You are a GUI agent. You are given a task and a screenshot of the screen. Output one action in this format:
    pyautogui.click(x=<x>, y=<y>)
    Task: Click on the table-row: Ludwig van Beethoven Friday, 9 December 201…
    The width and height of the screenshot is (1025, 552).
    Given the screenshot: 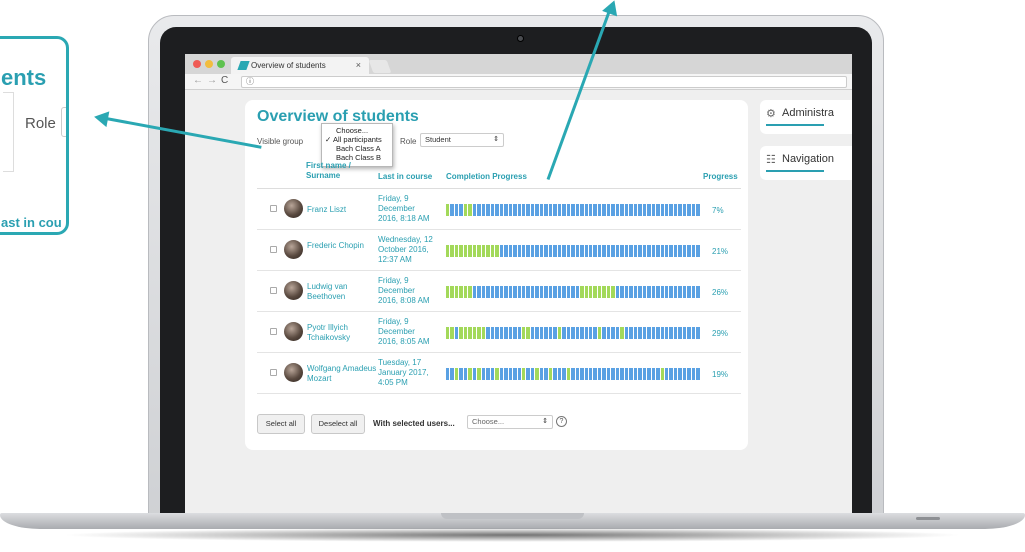 What is the action you would take?
    pyautogui.click(x=499, y=291)
    